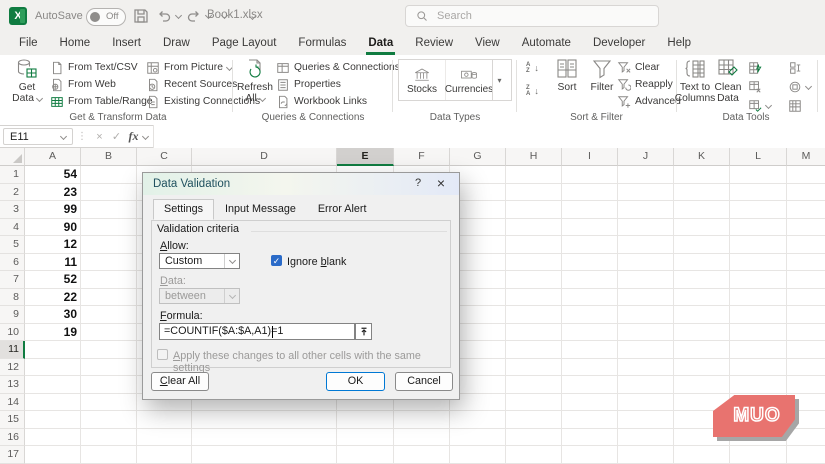 This screenshot has height=464, width=825. Describe the element at coordinates (799, 105) in the screenshot. I see `manage-data-model-button` at that location.